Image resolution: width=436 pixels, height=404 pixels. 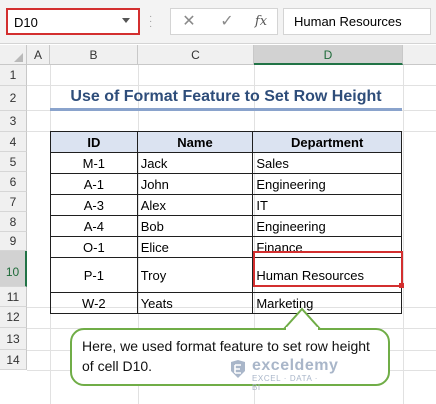 What do you see at coordinates (285, 383) in the screenshot?
I see `watermark-tagline: EXCEL · DATA · BI` at bounding box center [285, 383].